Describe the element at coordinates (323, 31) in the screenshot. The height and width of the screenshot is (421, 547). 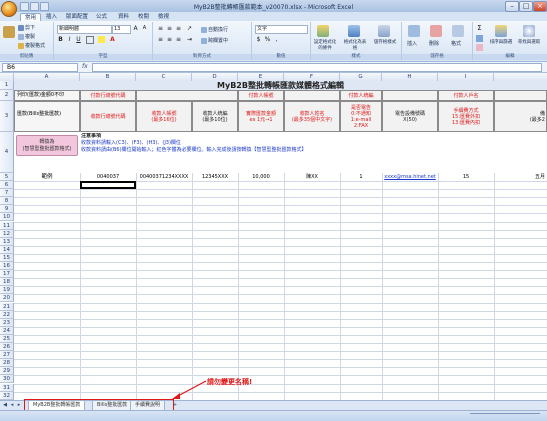
I see `conditional-format-icon` at that location.